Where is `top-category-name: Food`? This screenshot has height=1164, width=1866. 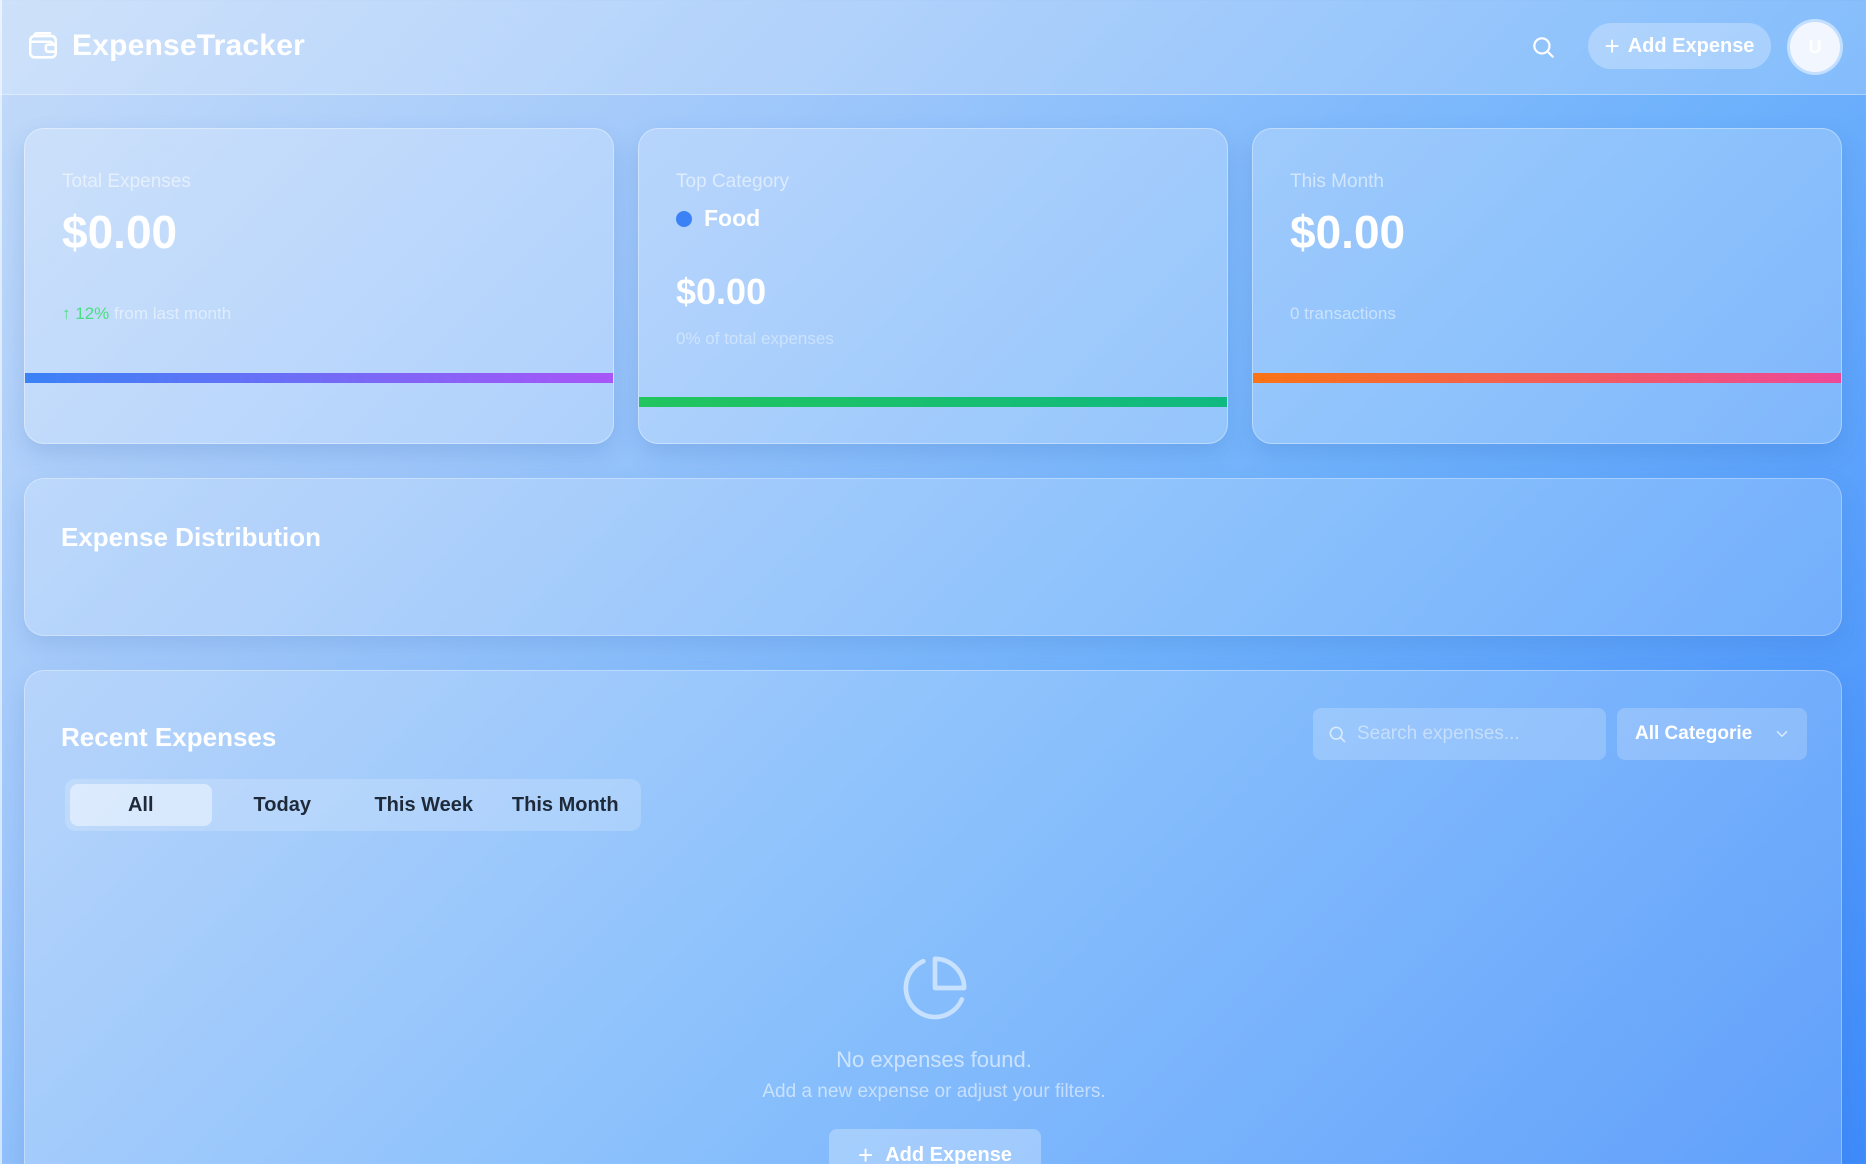
top-category-name: Food is located at coordinates (732, 218).